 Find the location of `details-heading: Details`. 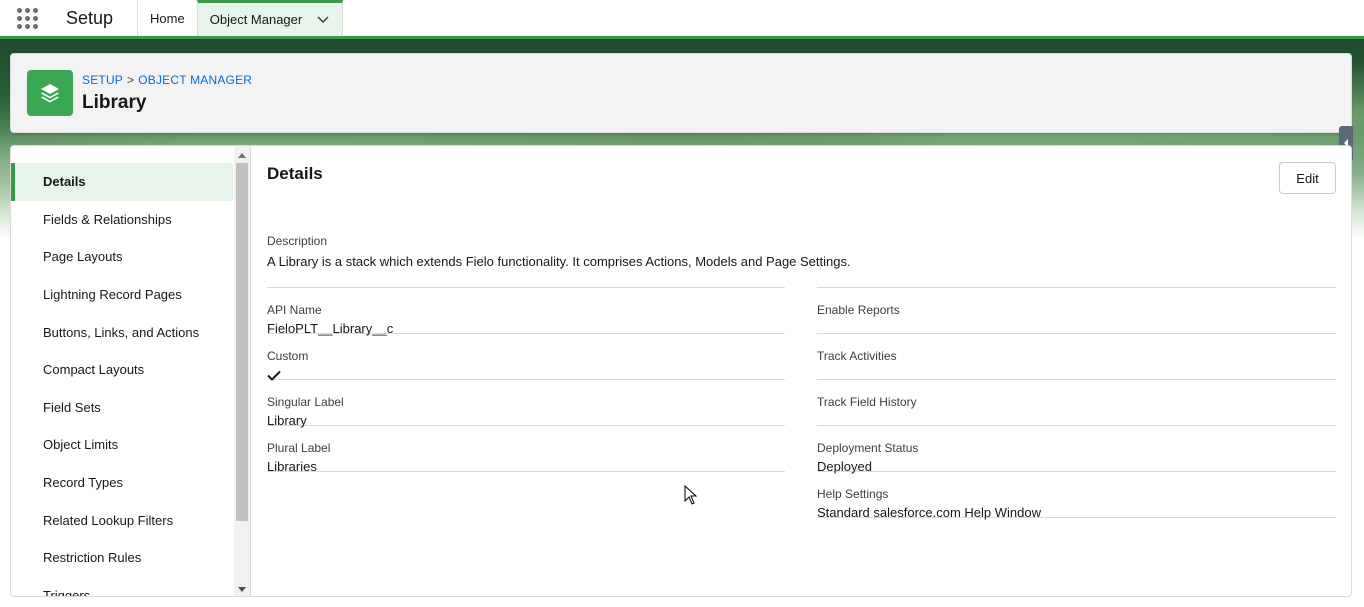

details-heading: Details is located at coordinates (295, 173).